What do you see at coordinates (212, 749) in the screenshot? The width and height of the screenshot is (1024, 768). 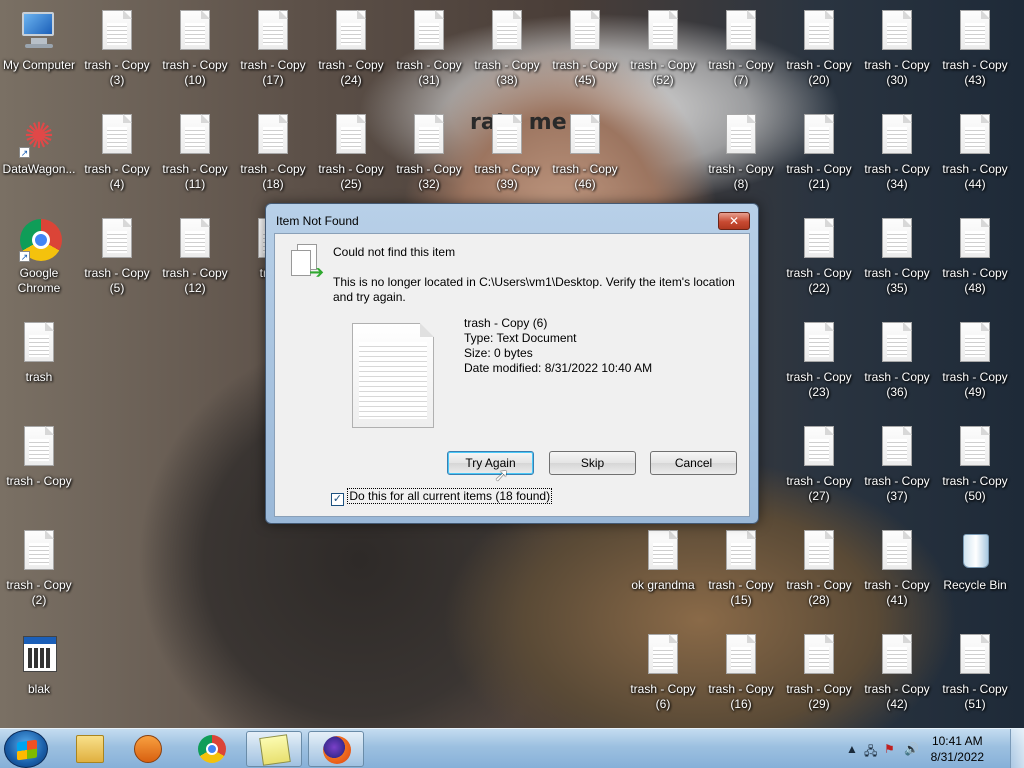 I see `taskbar-chrome-button` at bounding box center [212, 749].